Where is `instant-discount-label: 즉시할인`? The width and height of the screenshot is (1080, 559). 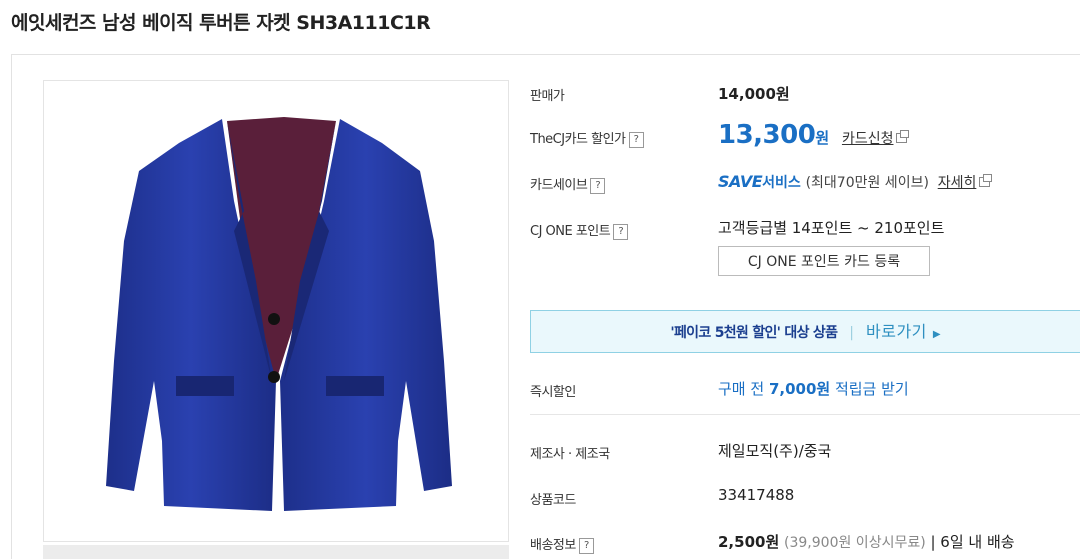
instant-discount-label: 즉시할인 is located at coordinates (553, 392).